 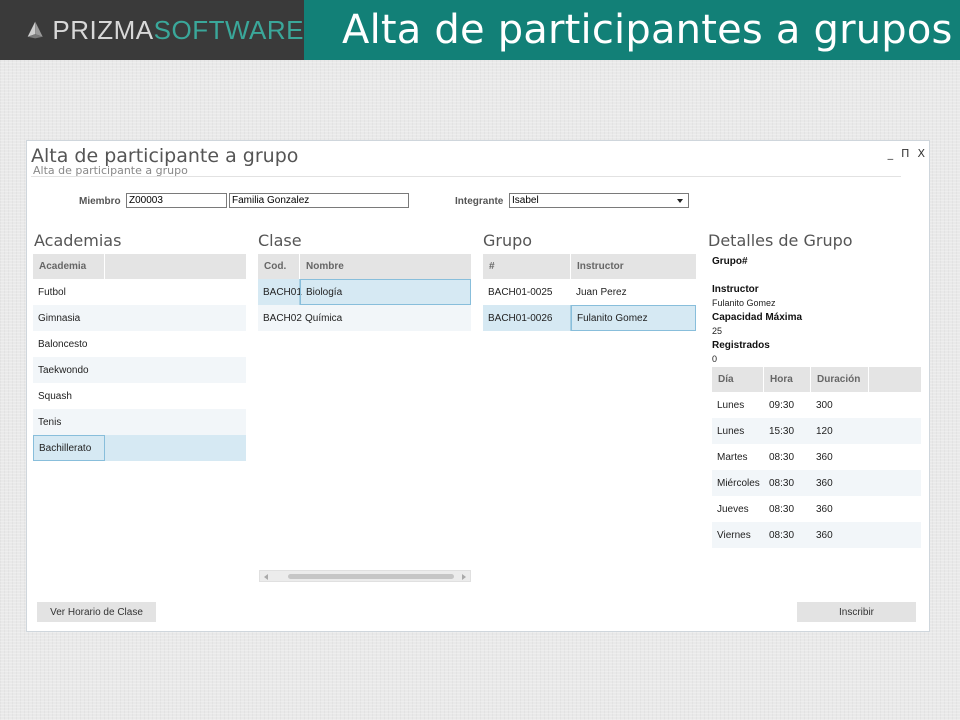 I want to click on table-row: Lunes 09:30 300, so click(x=816, y=405).